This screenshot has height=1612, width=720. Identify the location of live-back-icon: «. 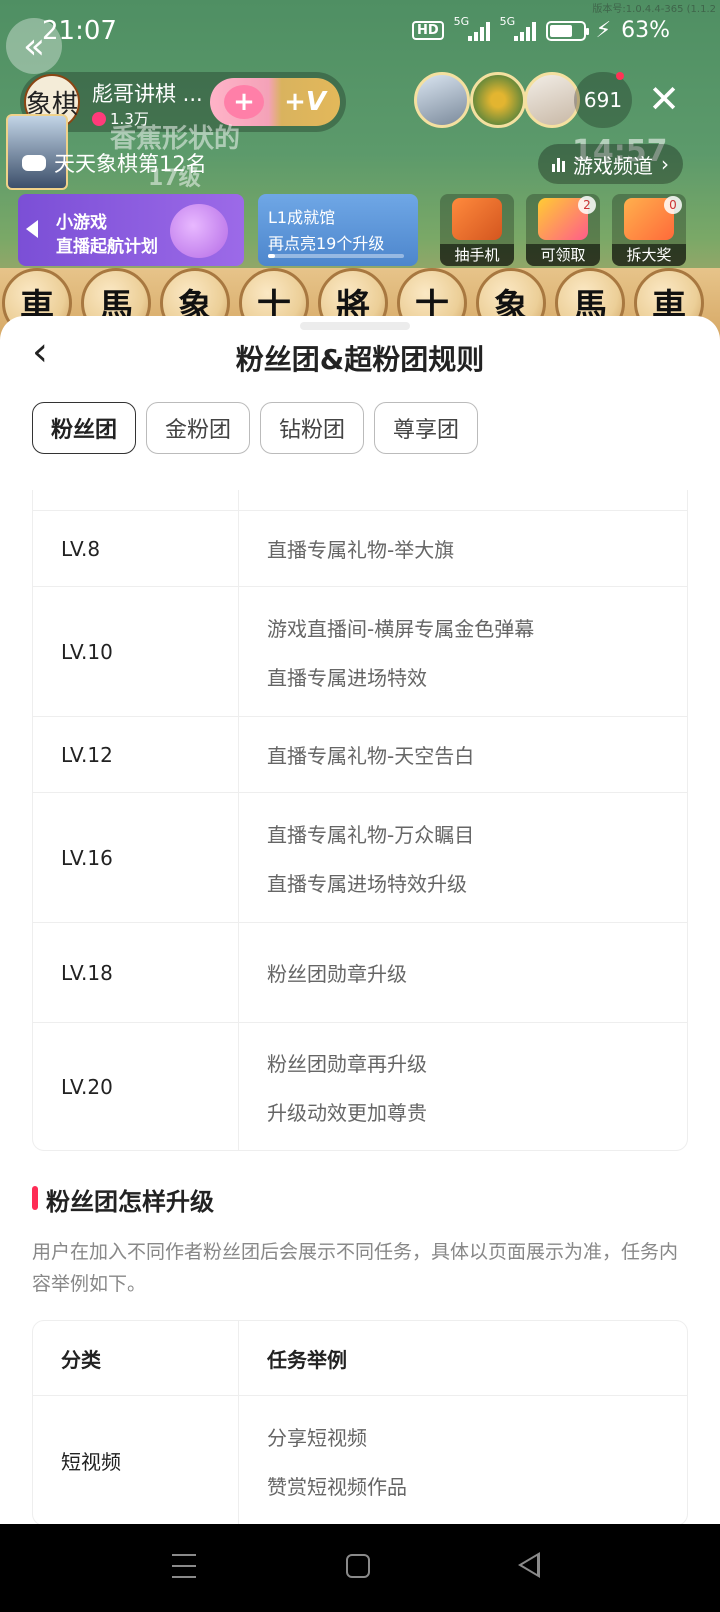
(34, 46).